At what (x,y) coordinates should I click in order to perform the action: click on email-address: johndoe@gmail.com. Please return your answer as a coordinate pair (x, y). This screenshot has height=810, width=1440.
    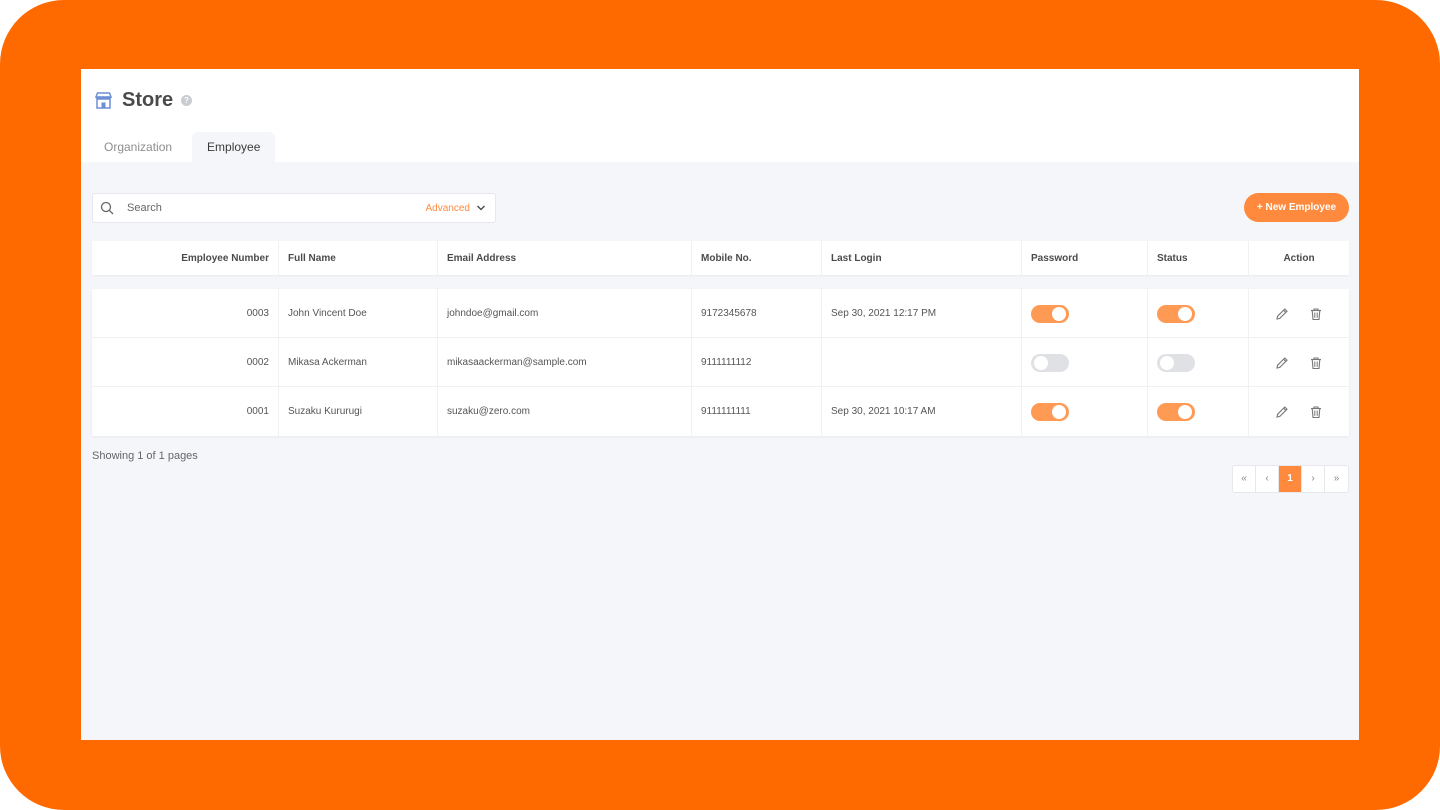
    Looking at the image, I should click on (565, 313).